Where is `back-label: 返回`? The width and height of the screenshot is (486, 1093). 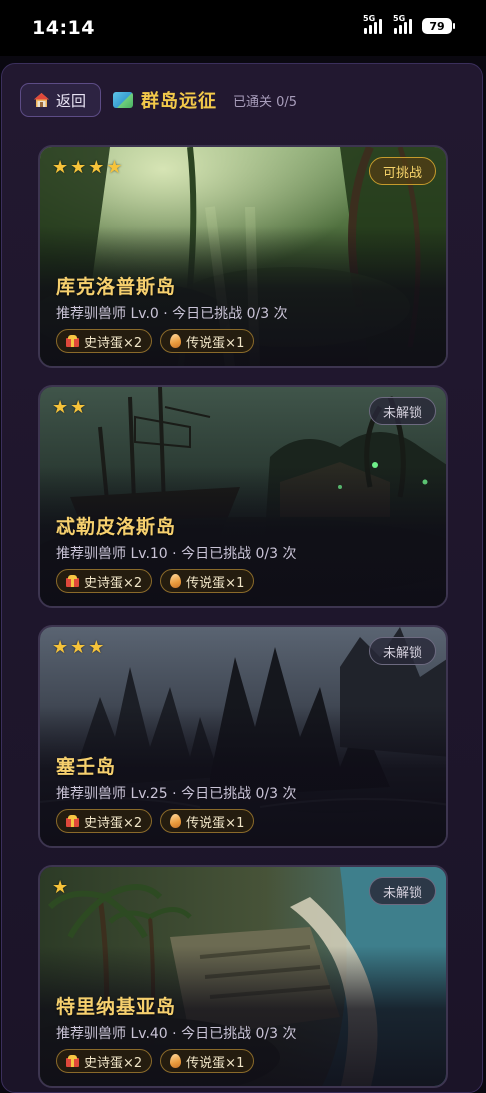 back-label: 返回 is located at coordinates (71, 100).